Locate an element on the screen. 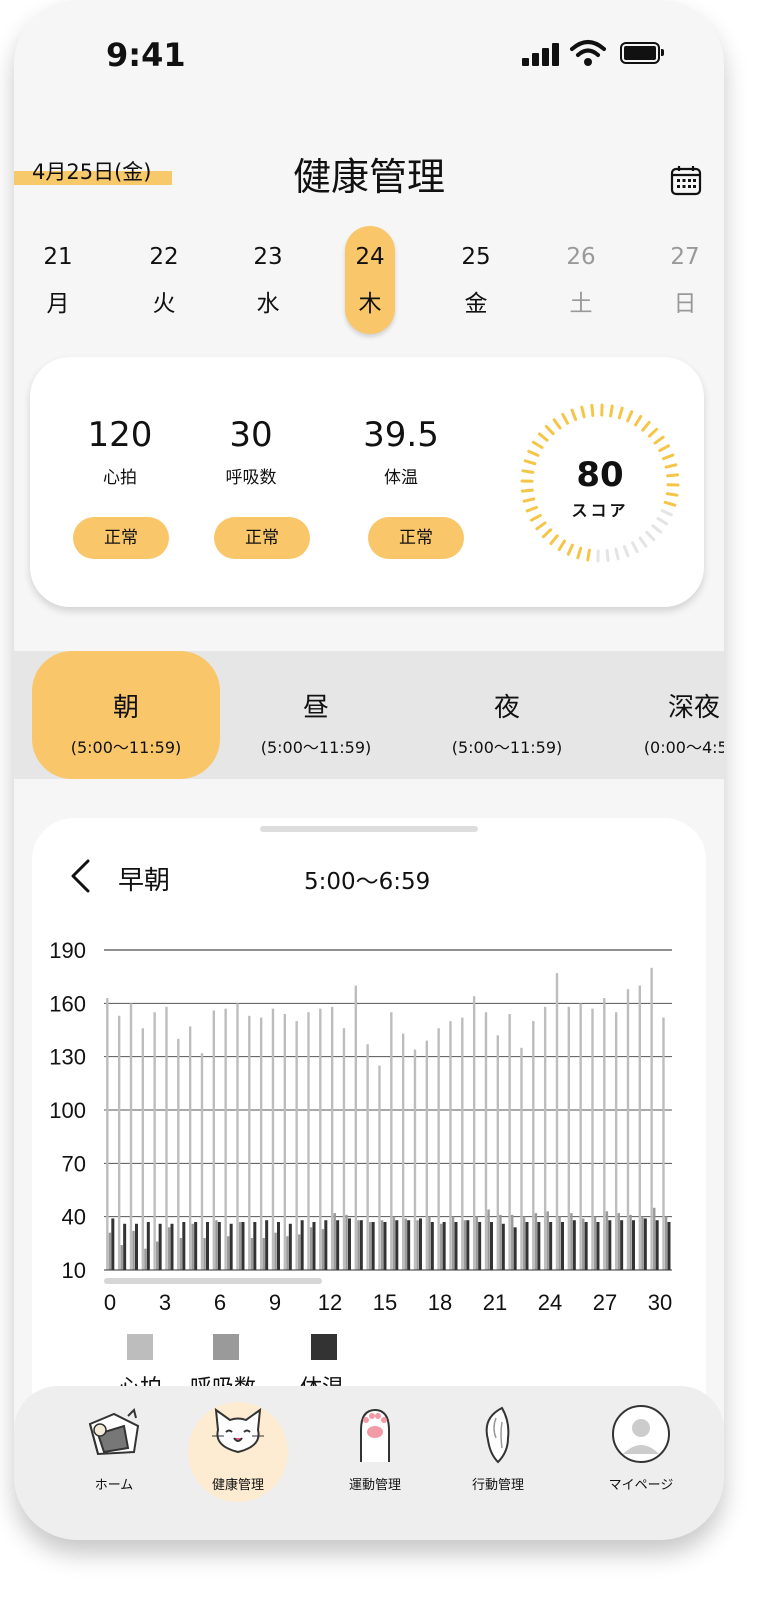 This screenshot has width=764, height=1620. back-chevron-icon is located at coordinates (80, 876).